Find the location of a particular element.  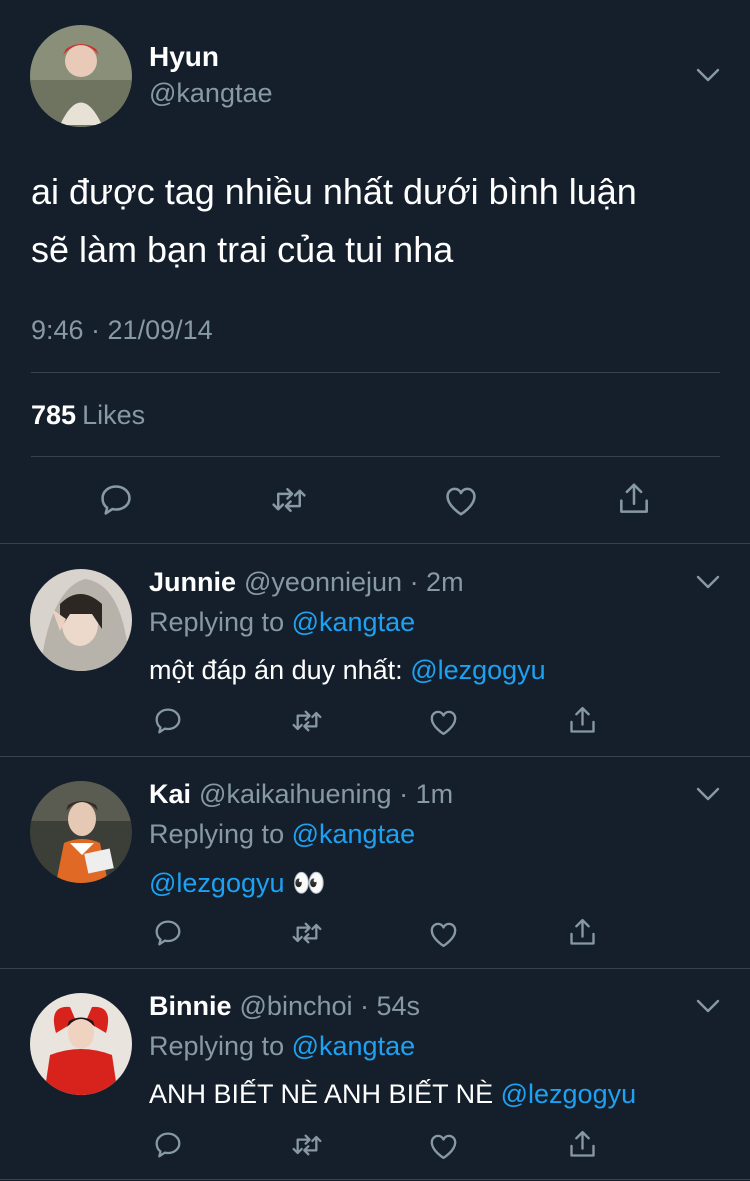

reply-text-content: một đáp án duy nhất: is located at coordinates (276, 670).